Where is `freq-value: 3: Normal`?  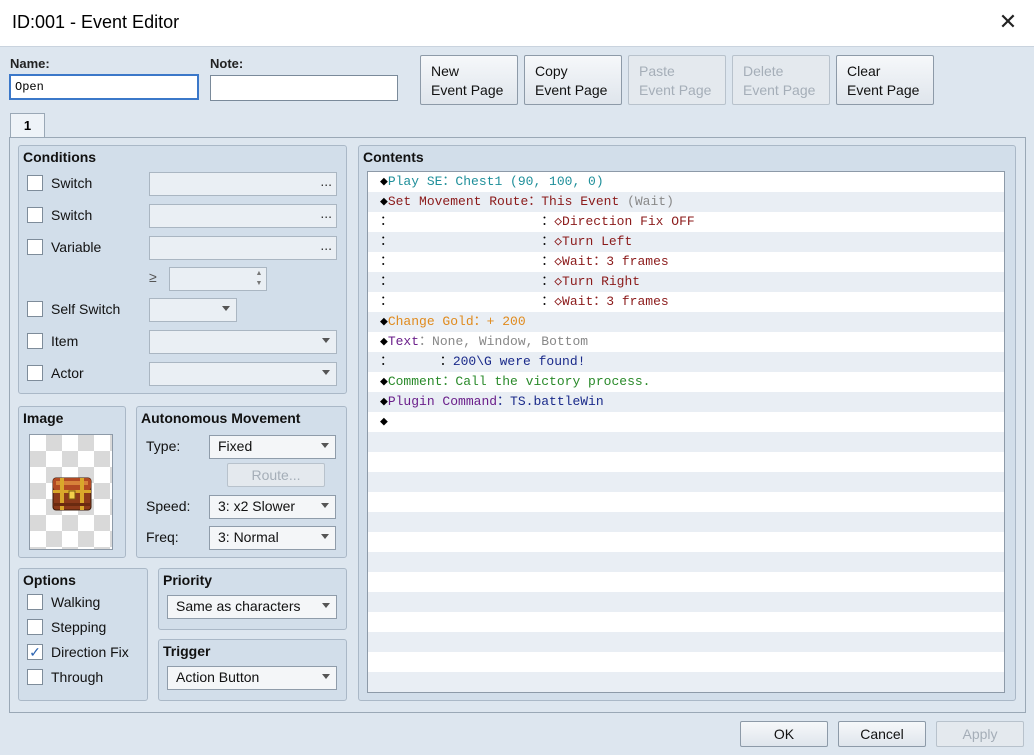
freq-value: 3: Normal is located at coordinates (248, 537).